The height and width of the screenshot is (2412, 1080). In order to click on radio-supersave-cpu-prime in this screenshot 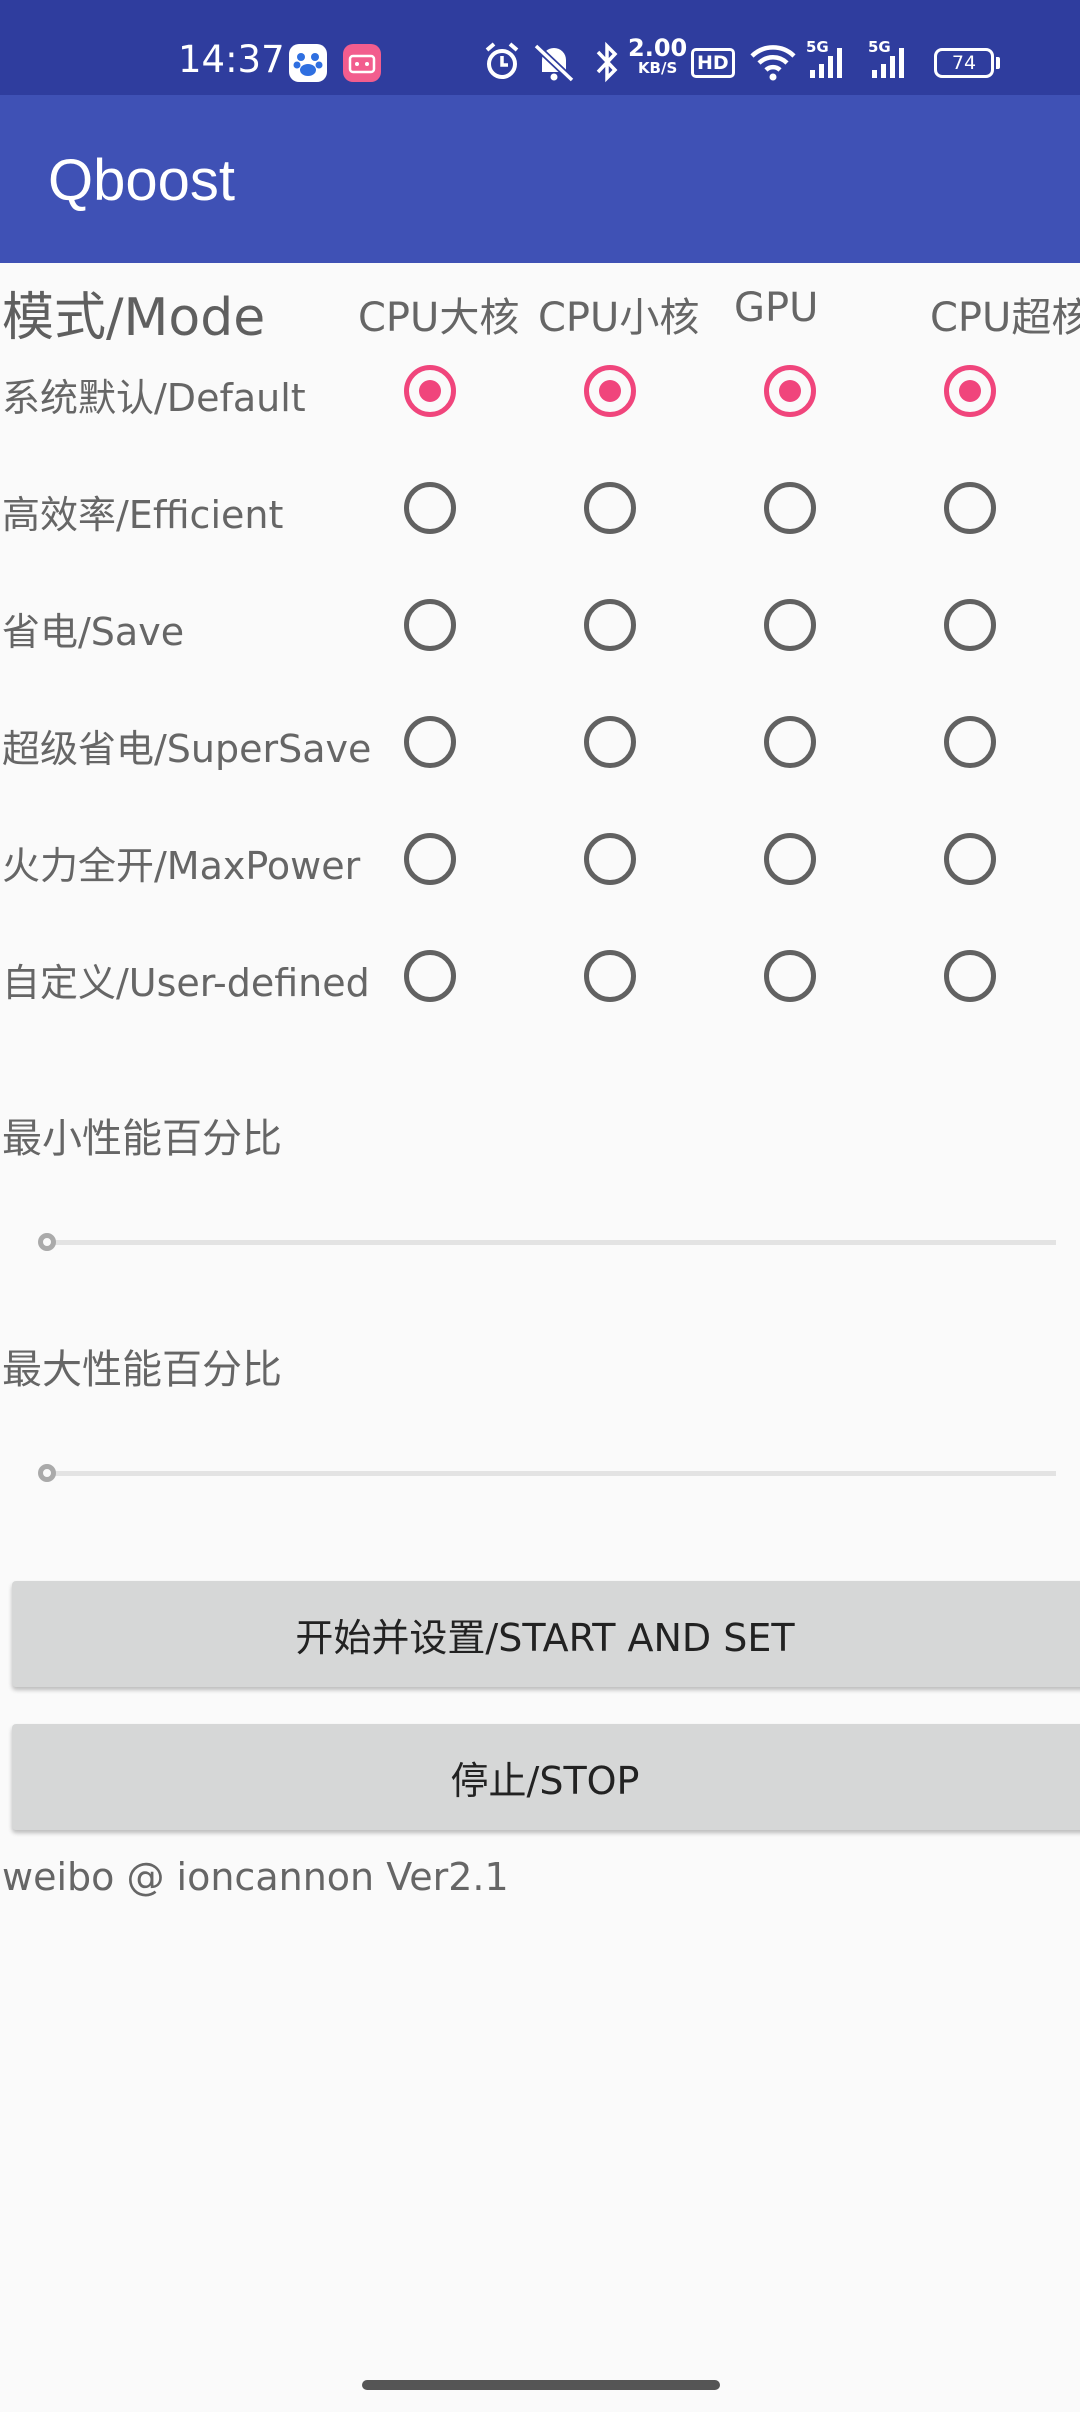, I will do `click(970, 742)`.